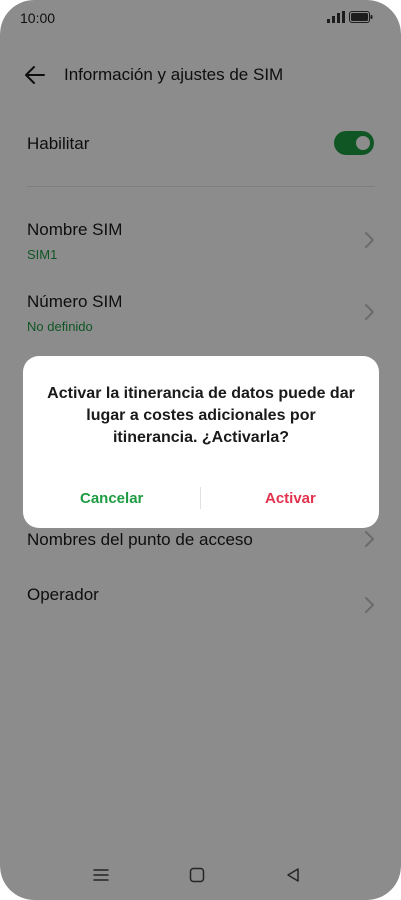  What do you see at coordinates (201, 186) in the screenshot?
I see `divider` at bounding box center [201, 186].